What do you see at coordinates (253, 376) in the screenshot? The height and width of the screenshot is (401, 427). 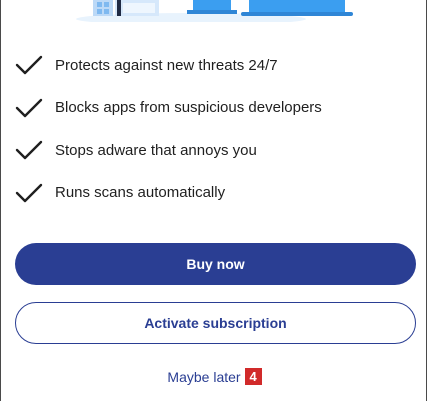 I see `annotation-marker: 4` at bounding box center [253, 376].